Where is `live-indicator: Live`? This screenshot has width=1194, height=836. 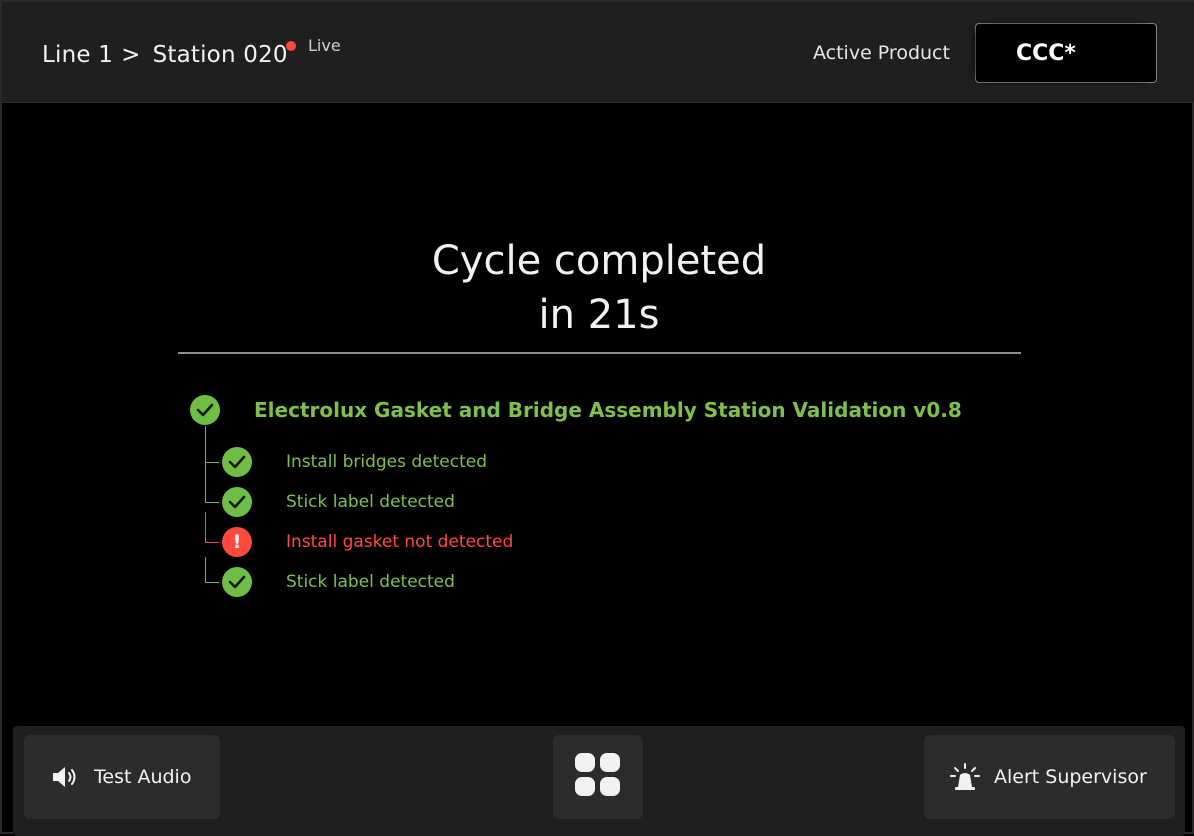
live-indicator: Live is located at coordinates (313, 45).